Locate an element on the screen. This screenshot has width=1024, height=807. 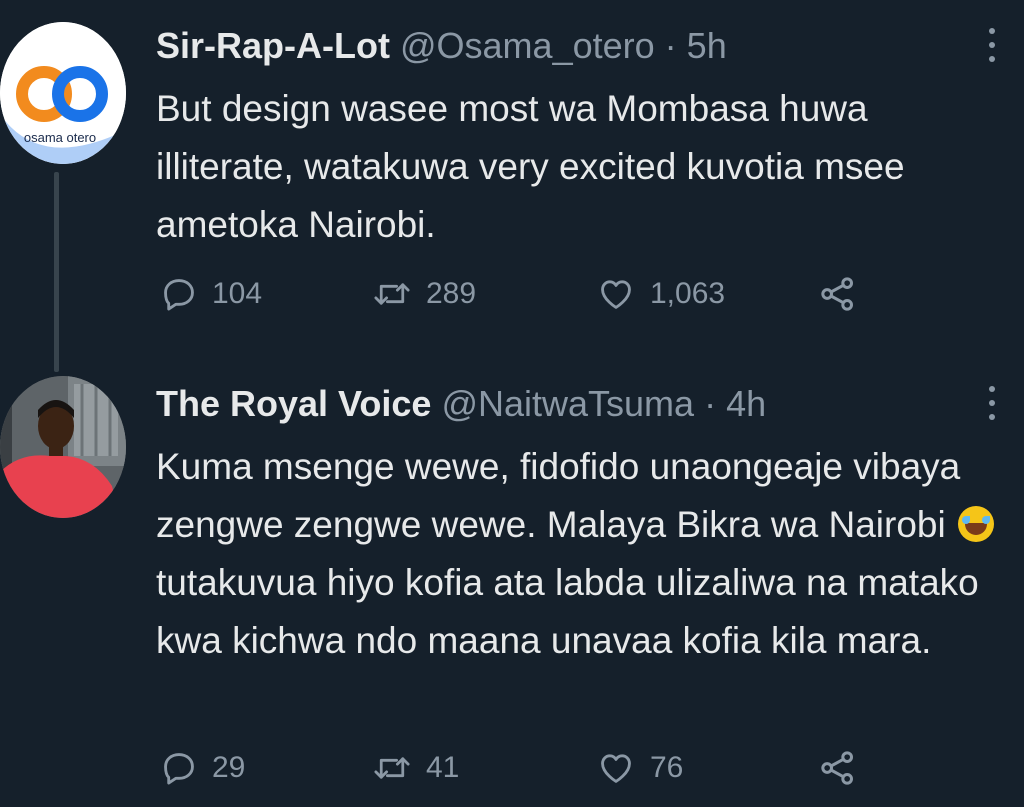
tweet-header: The Royal Voice @NaitwaTsuma · 4h is located at coordinates (461, 404).